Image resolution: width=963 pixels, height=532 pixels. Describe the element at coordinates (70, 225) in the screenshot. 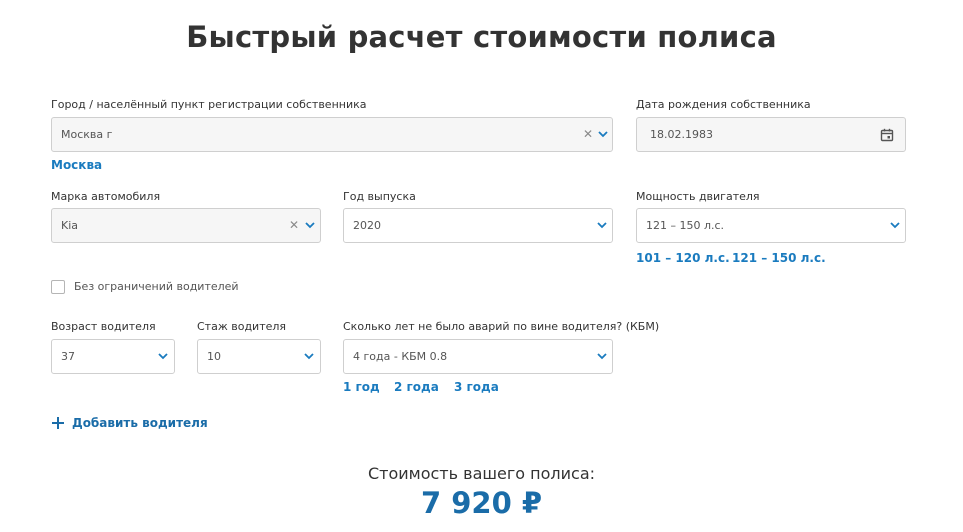

I see `car-brand-value: Kia` at that location.